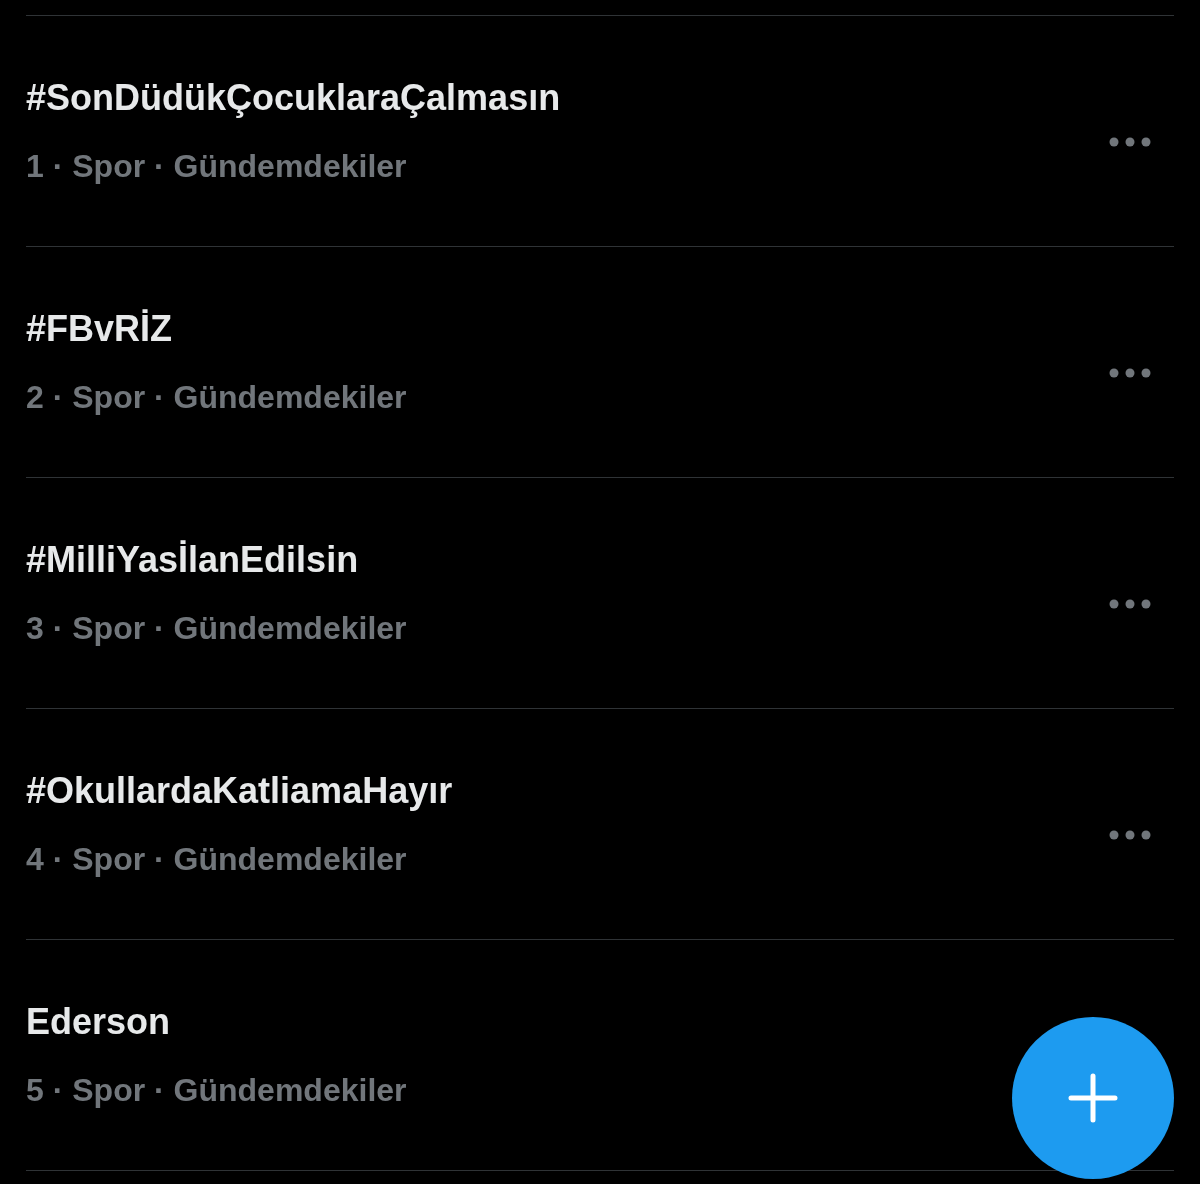  Describe the element at coordinates (216, 166) in the screenshot. I see `trend-meta: 1 · Spor · Gündemdekiler` at that location.